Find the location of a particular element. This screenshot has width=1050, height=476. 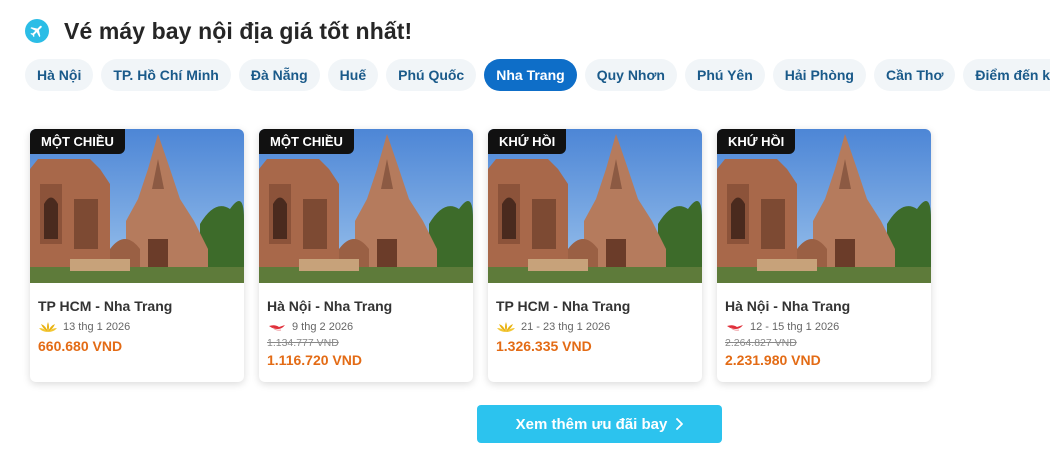

price: 2.231.980 VND is located at coordinates (773, 360).